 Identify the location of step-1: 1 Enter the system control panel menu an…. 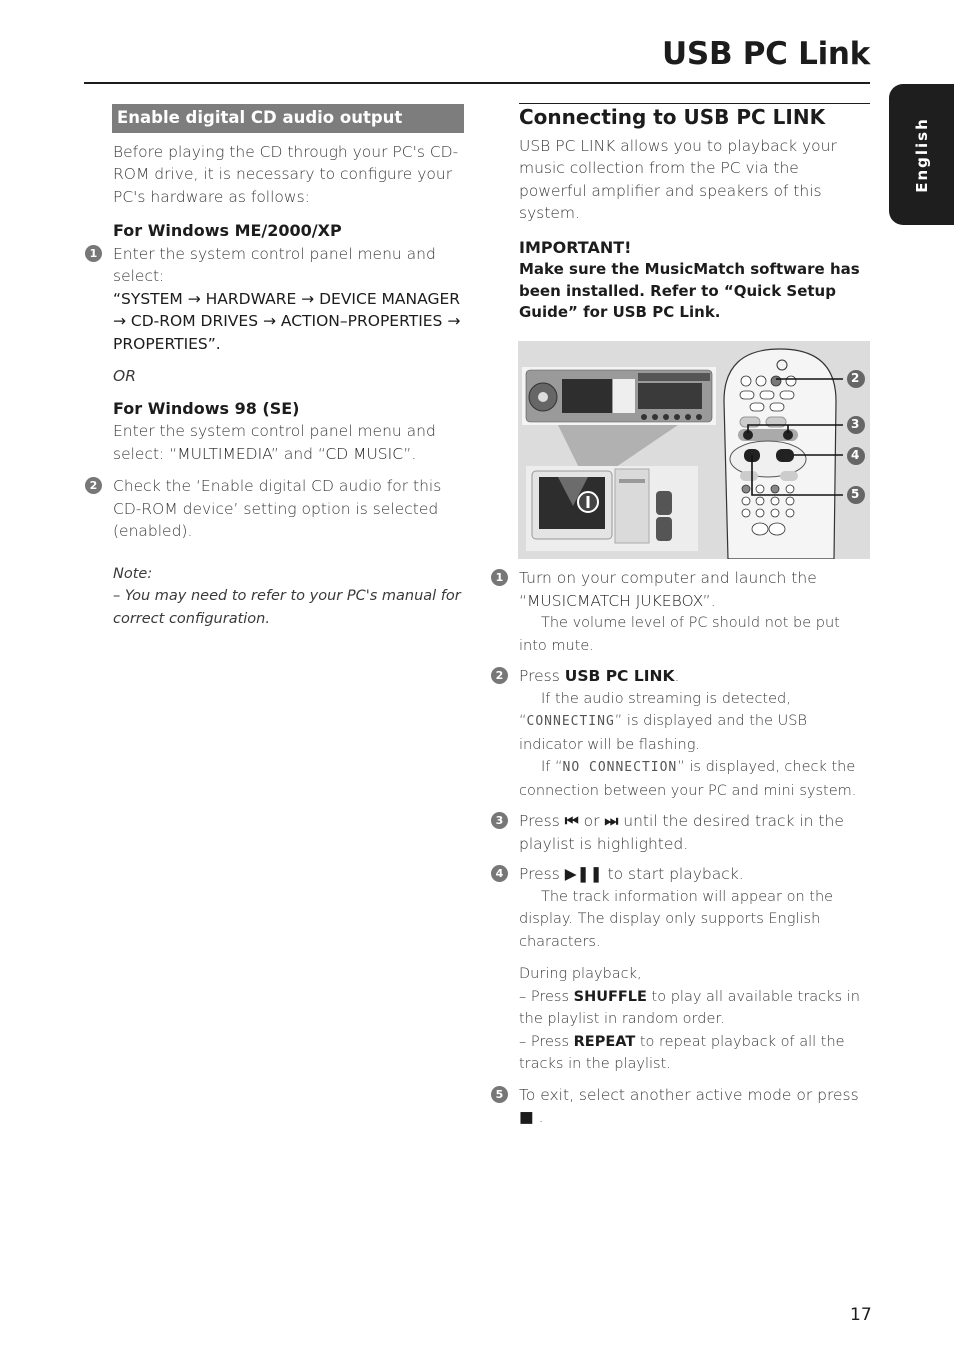
(276, 299).